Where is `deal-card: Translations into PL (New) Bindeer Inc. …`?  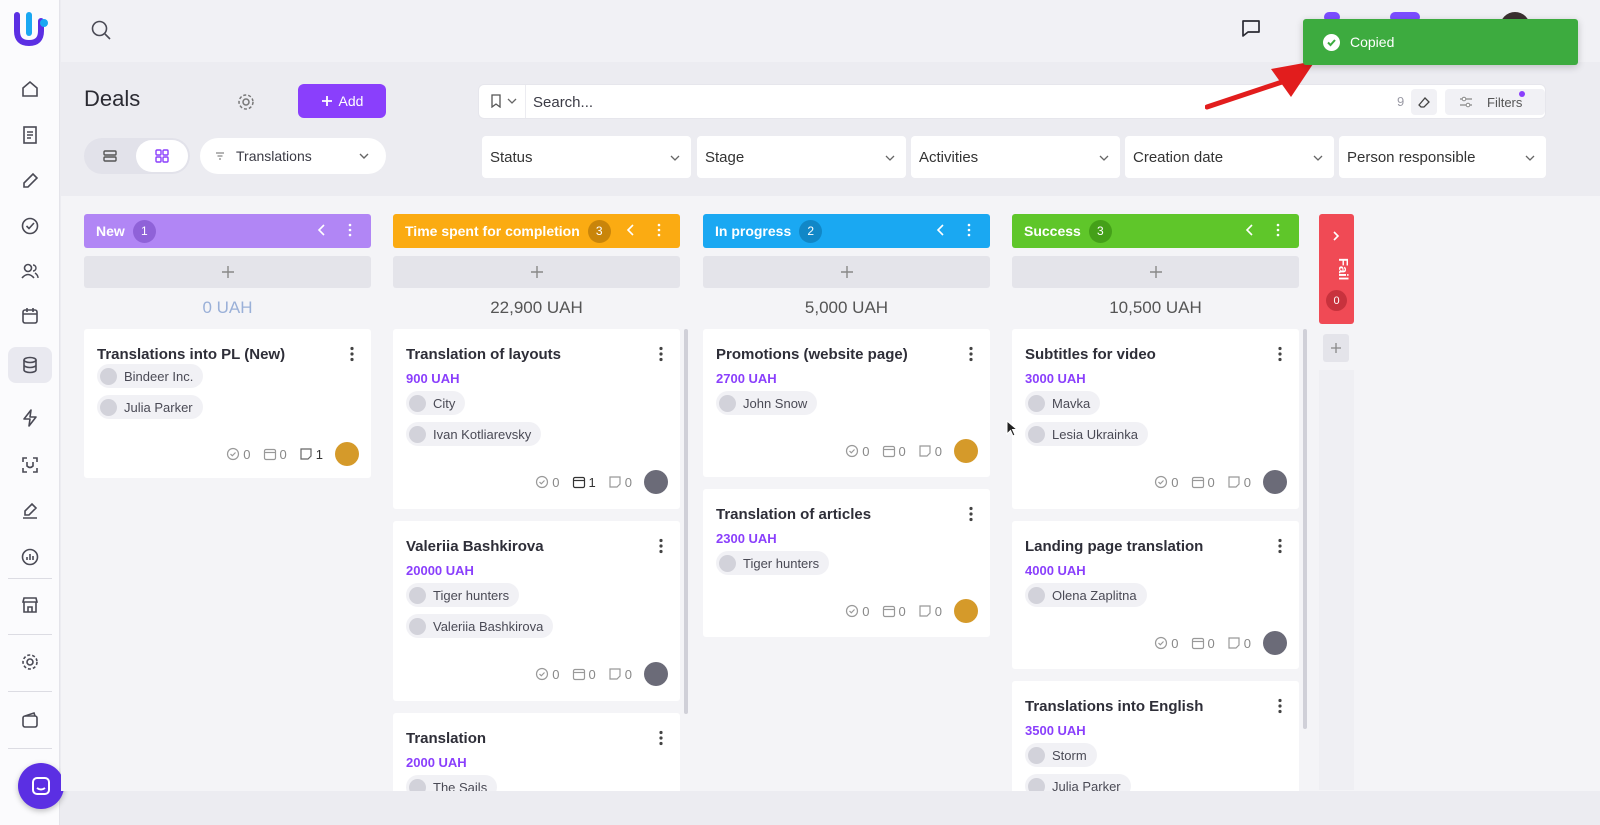 deal-card: Translations into PL (New) Bindeer Inc. … is located at coordinates (227, 403).